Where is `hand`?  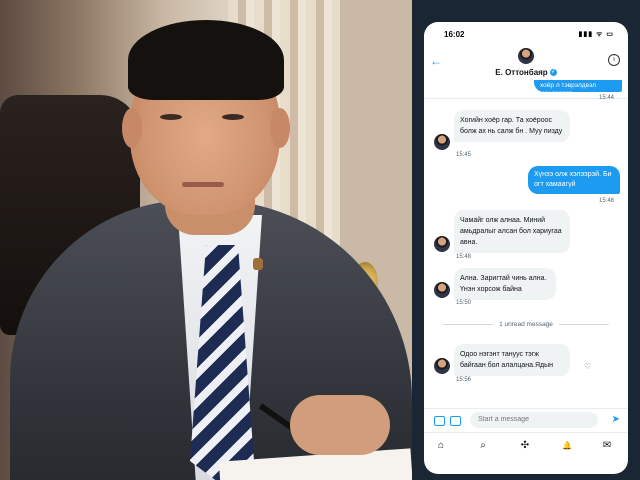
hand is located at coordinates (340, 425).